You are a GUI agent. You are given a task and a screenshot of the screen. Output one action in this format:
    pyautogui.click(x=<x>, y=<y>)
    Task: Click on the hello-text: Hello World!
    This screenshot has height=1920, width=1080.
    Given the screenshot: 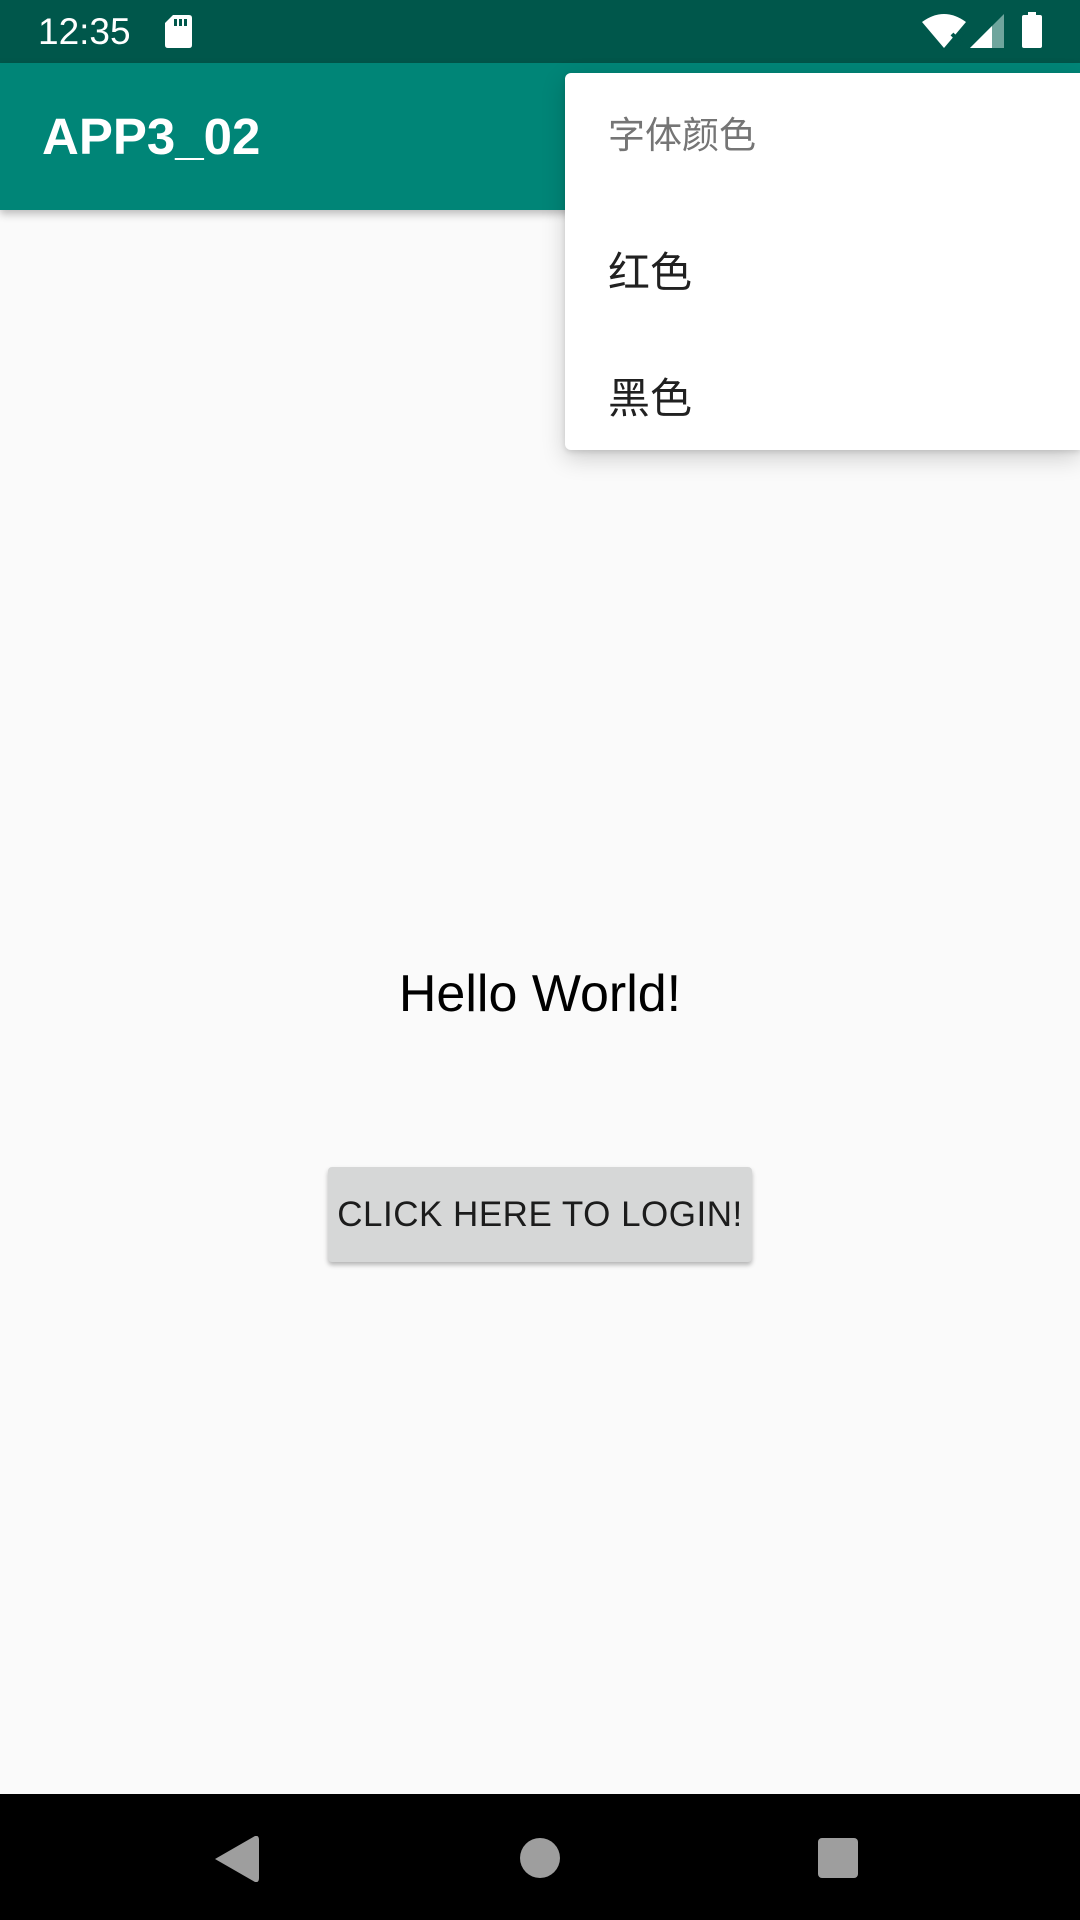 What is the action you would take?
    pyautogui.click(x=540, y=994)
    